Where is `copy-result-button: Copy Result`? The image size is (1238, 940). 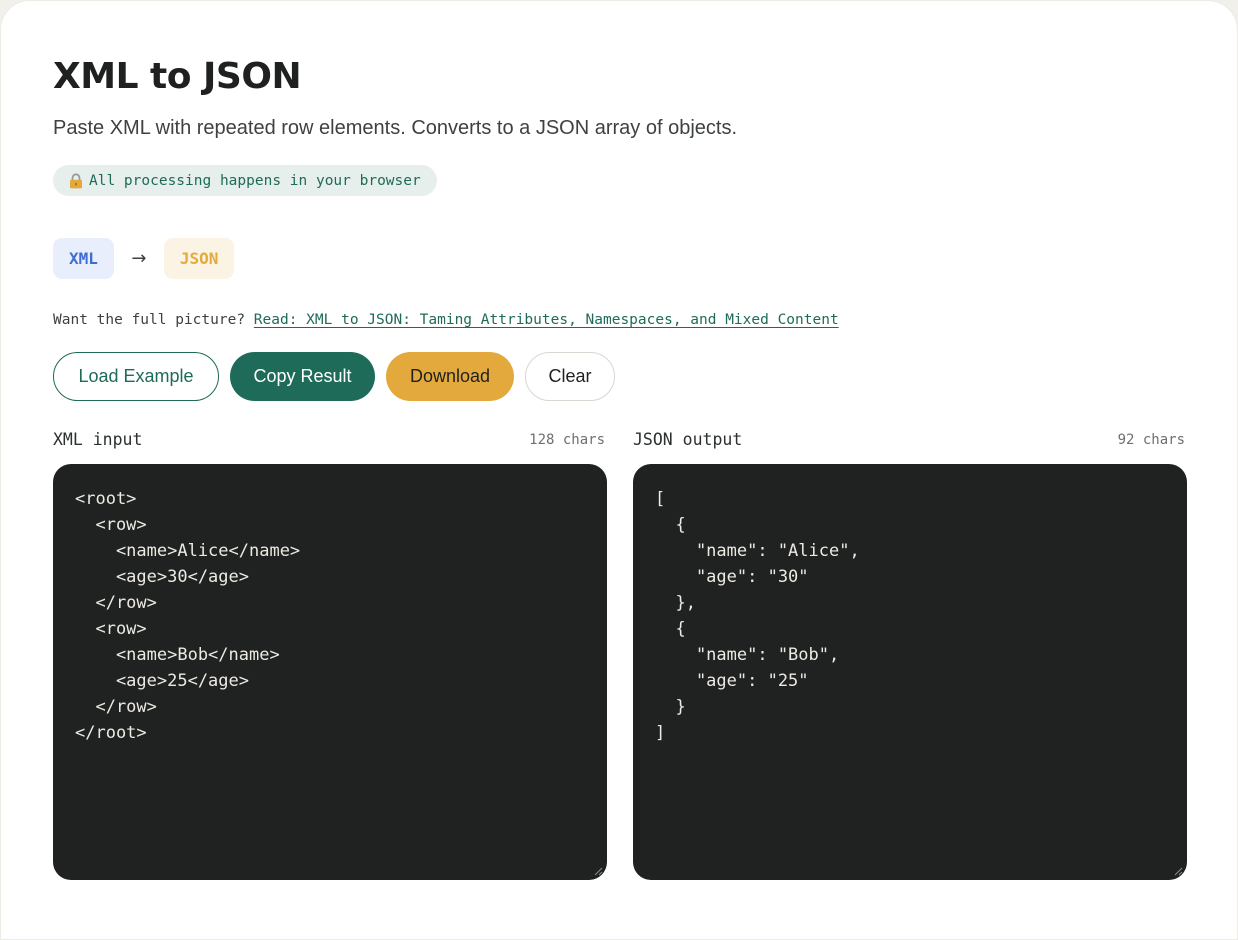
copy-result-button: Copy Result is located at coordinates (302, 376).